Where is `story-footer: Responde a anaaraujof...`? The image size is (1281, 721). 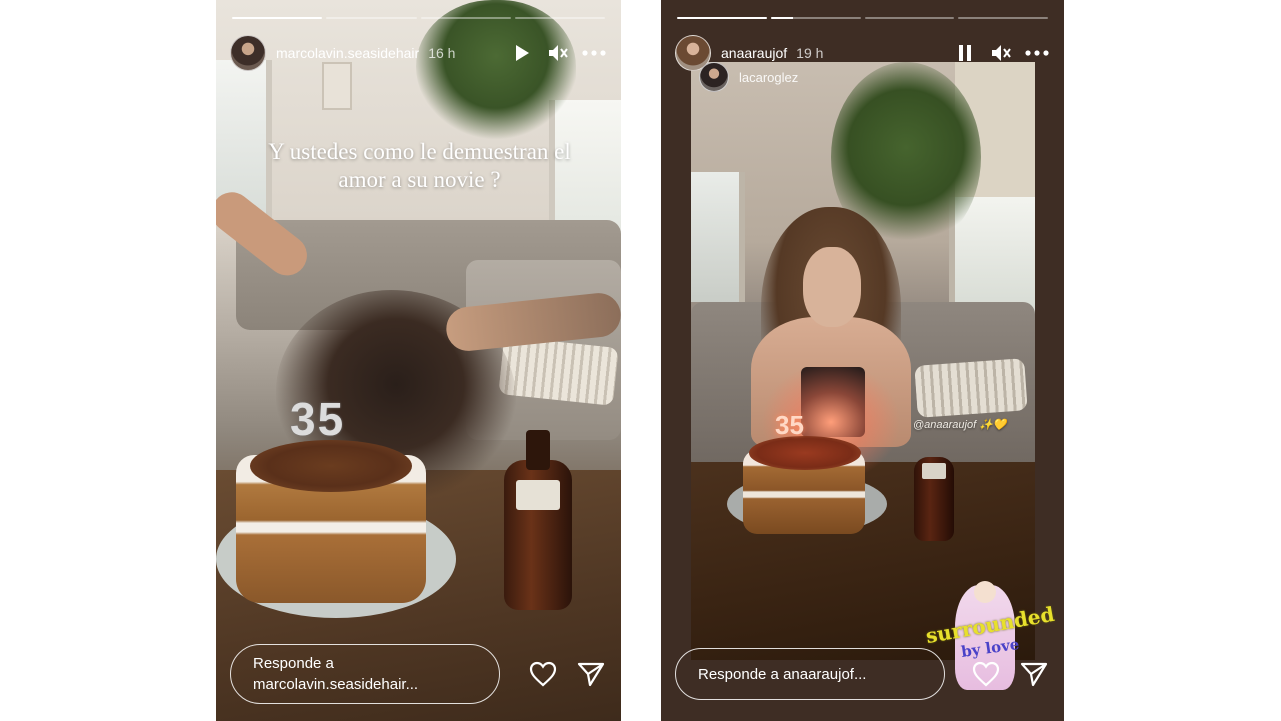
story-footer: Responde a anaaraujof... is located at coordinates (862, 674).